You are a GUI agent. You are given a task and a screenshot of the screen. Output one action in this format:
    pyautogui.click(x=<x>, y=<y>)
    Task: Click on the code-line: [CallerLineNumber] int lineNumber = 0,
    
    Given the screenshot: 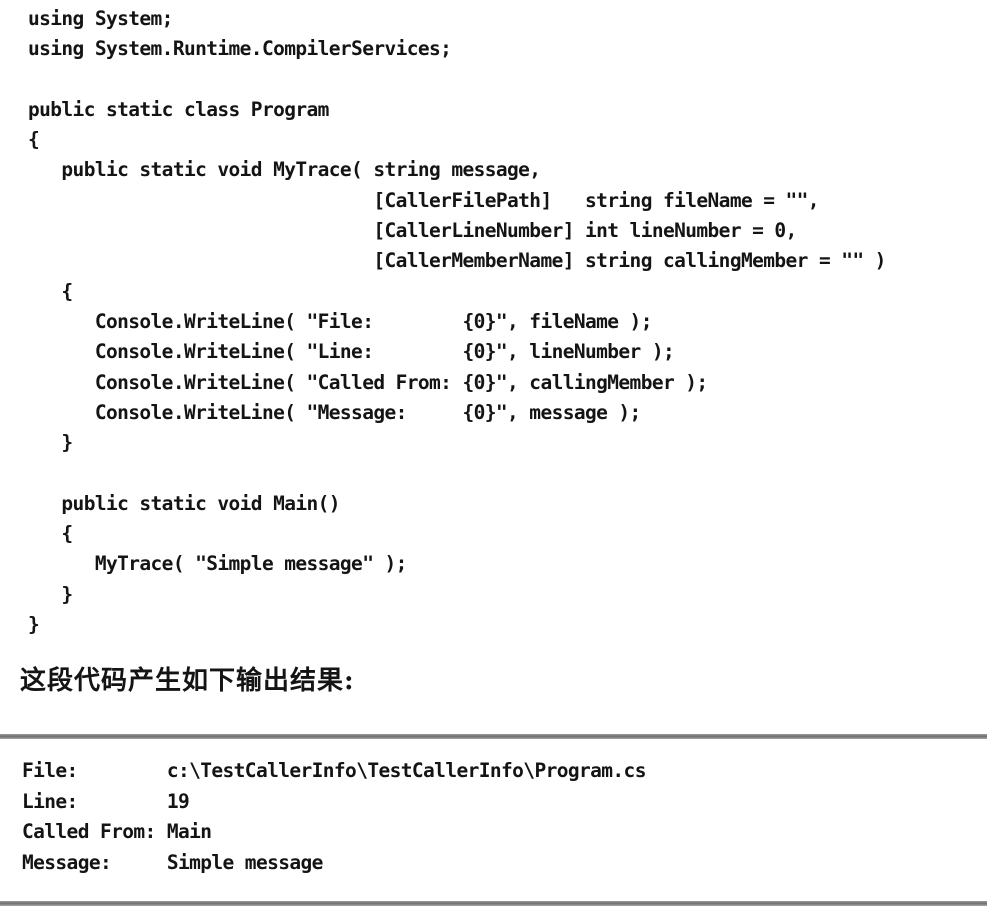 What is the action you would take?
    pyautogui.click(x=412, y=231)
    